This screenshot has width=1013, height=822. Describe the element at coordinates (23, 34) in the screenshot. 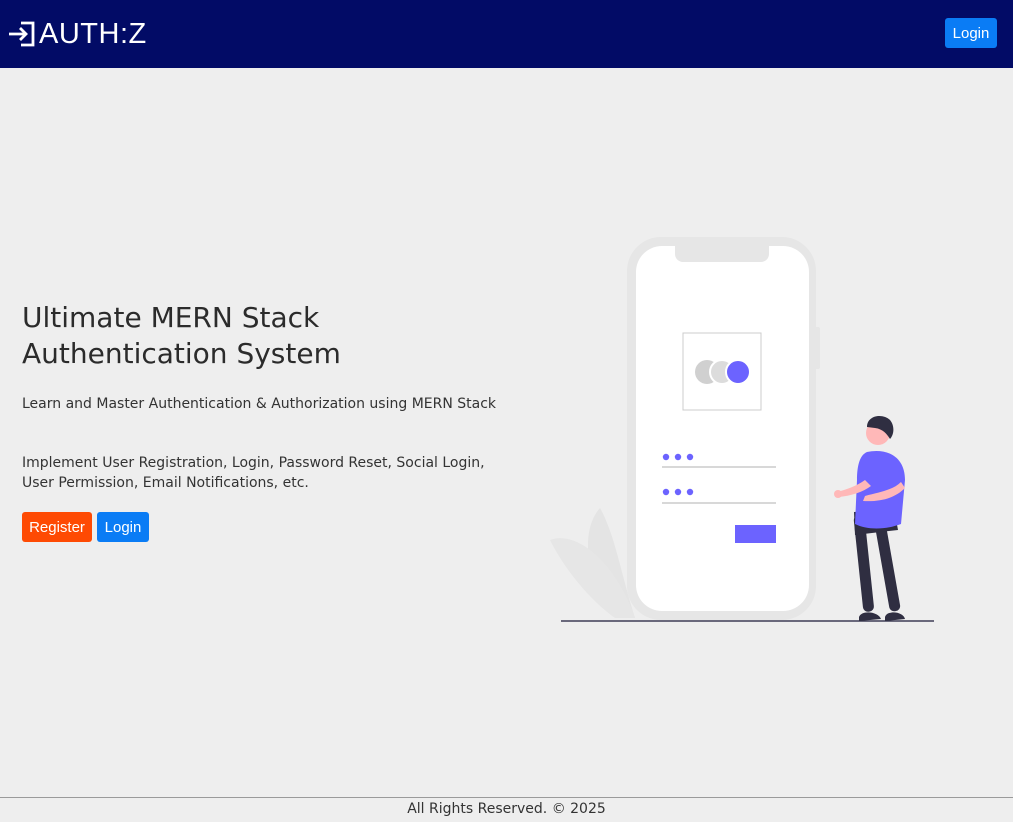

I see `login-arrow-icon` at that location.